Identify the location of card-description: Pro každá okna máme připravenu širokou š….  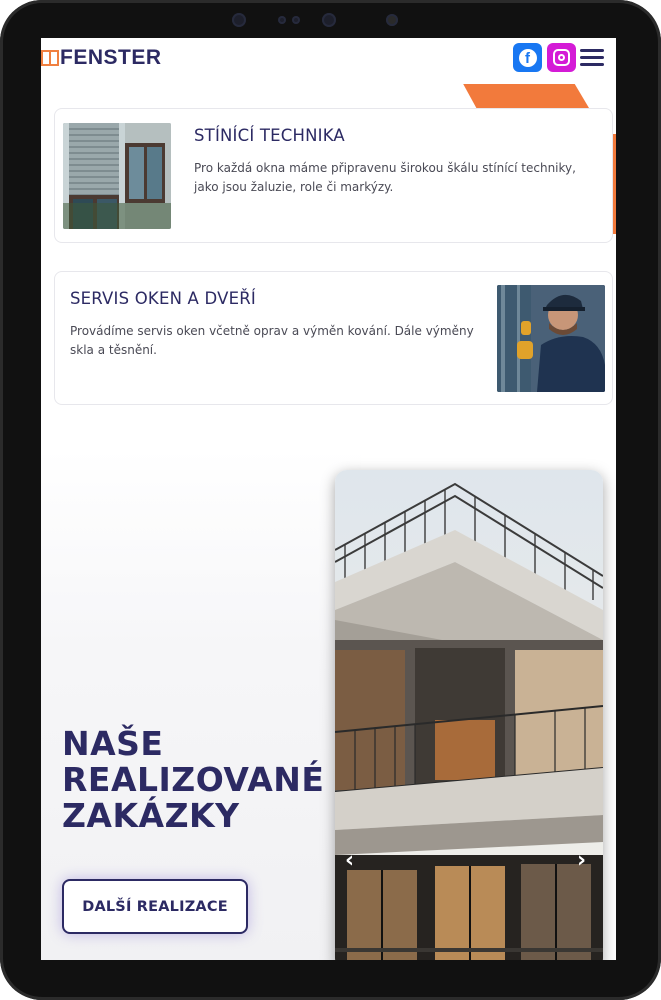
(385, 177).